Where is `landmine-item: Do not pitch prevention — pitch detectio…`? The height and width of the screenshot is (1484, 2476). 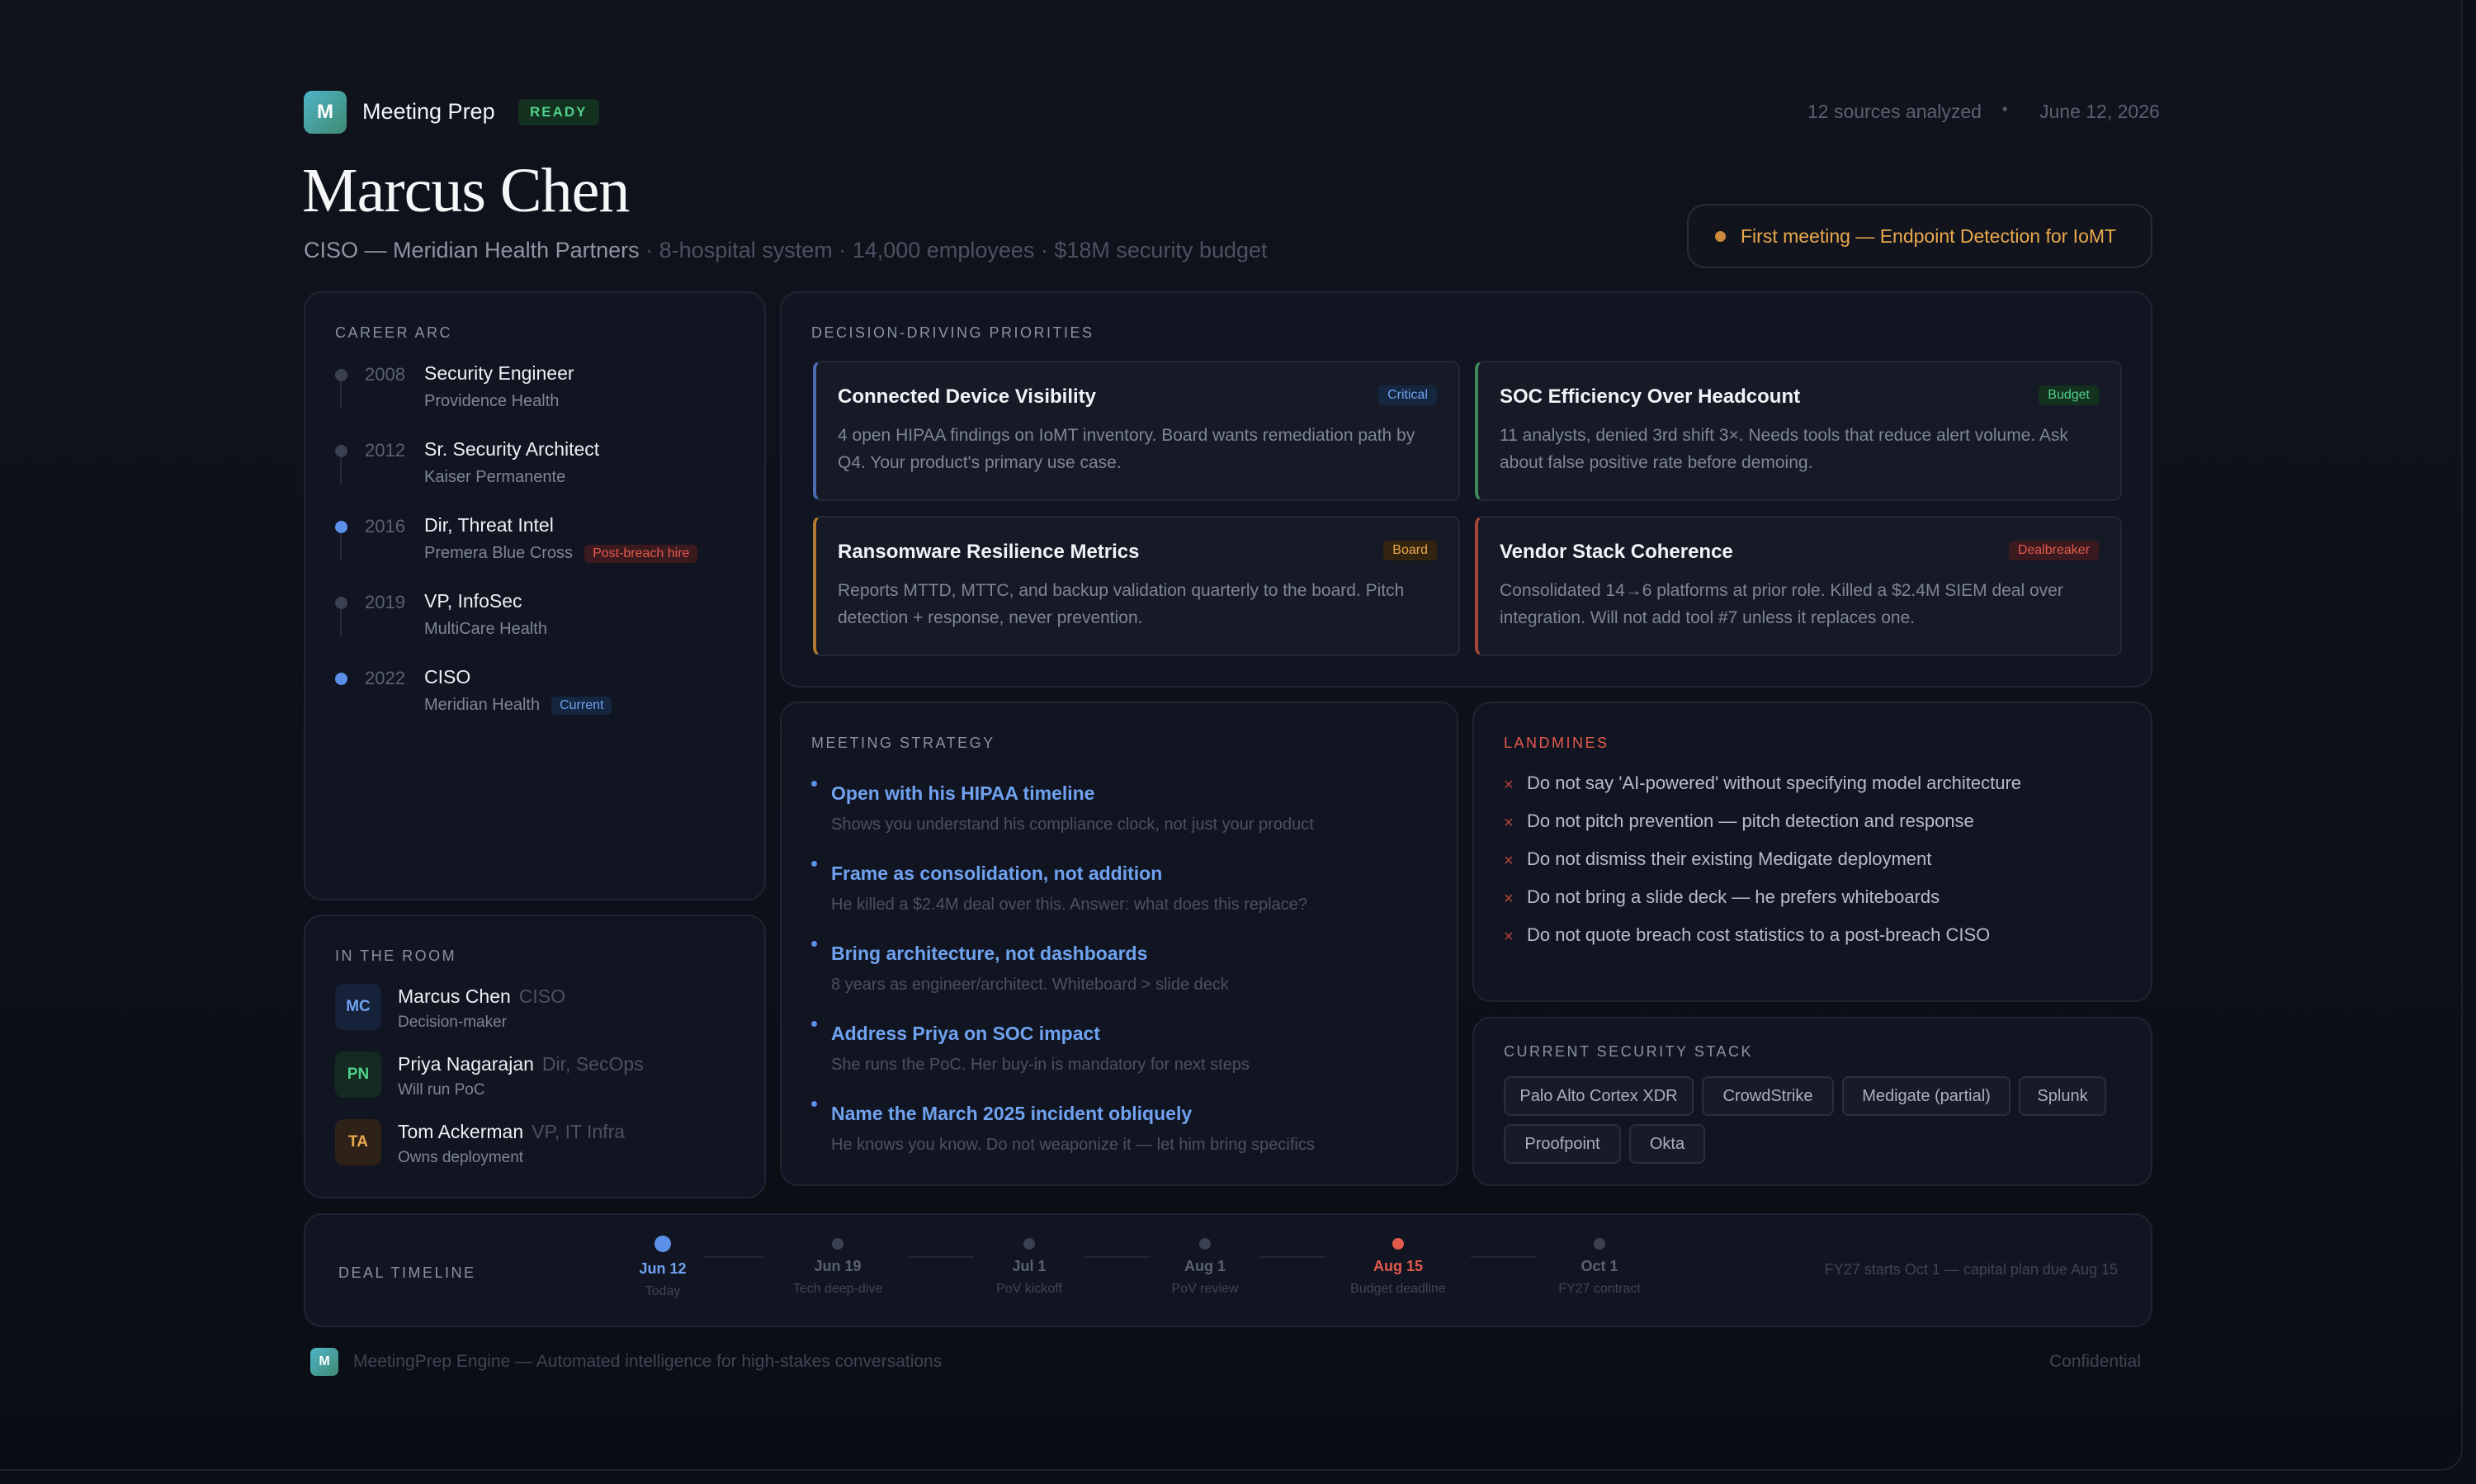
landmine-item: Do not pitch prevention — pitch detectio… is located at coordinates (1750, 821).